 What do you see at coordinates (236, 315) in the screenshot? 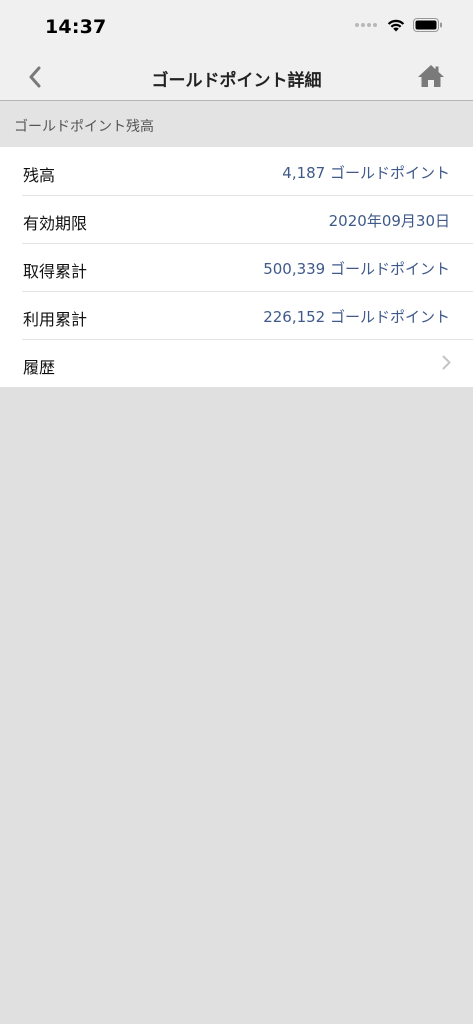
I see `row-used-total: 利用累計 226,152 ゴールドポイント` at bounding box center [236, 315].